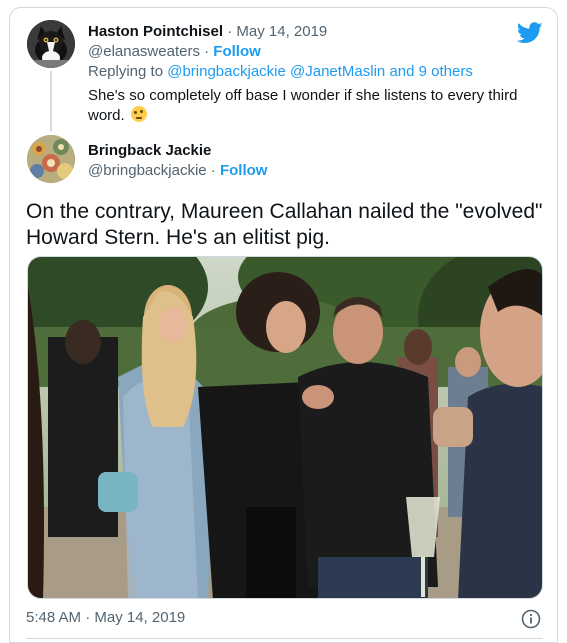 This screenshot has height=643, width=567. Describe the element at coordinates (237, 51) in the screenshot. I see `reply-follow-button: Follow` at that location.